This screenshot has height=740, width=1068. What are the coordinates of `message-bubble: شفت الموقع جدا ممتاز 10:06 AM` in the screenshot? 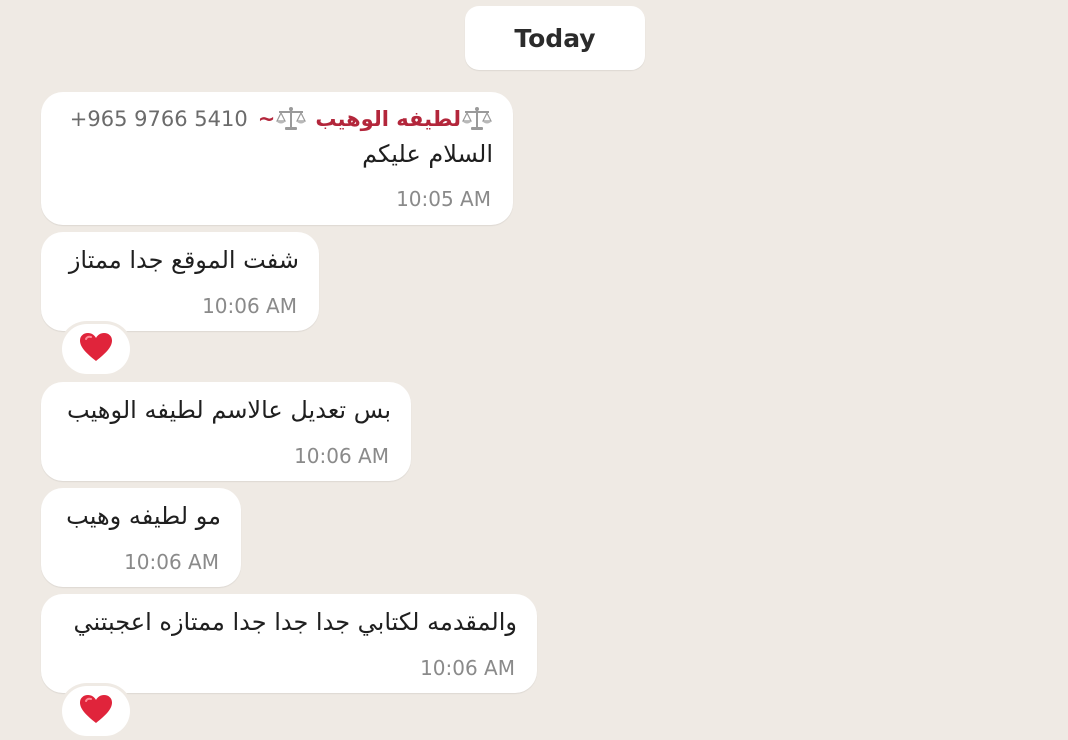 It's located at (180, 281).